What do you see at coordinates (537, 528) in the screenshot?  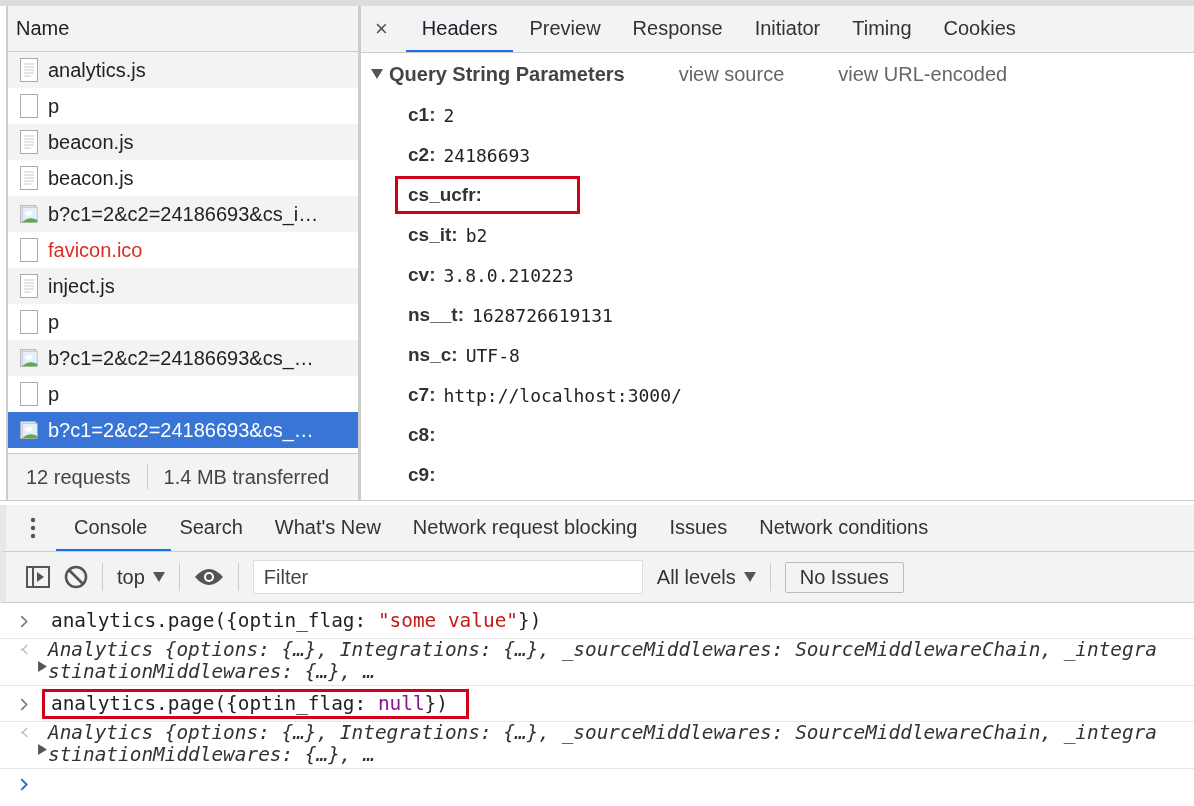 I see `drawer-tab: Network request blocking` at bounding box center [537, 528].